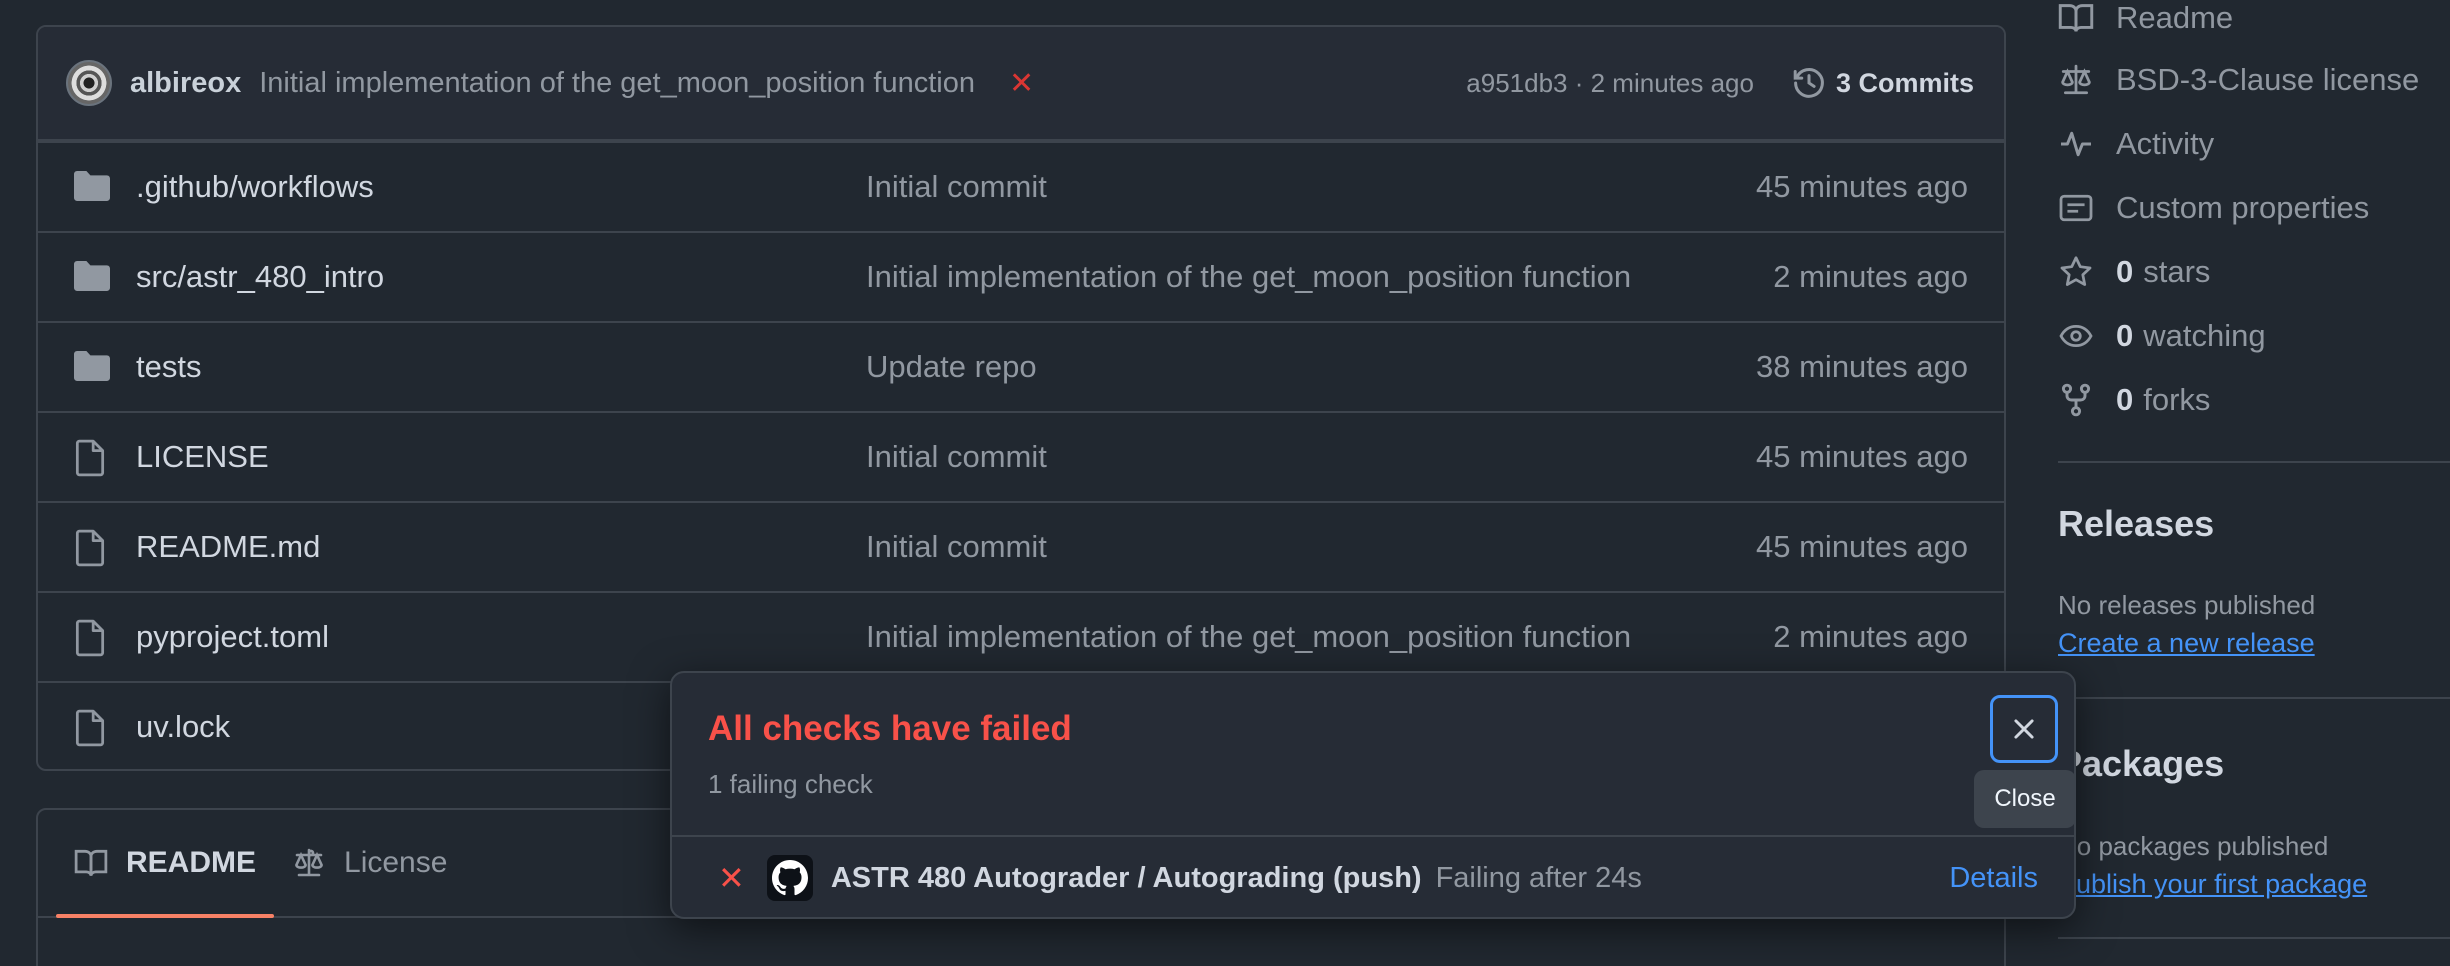  What do you see at coordinates (2187, 605) in the screenshot?
I see `releases-empty-text: No releases published` at bounding box center [2187, 605].